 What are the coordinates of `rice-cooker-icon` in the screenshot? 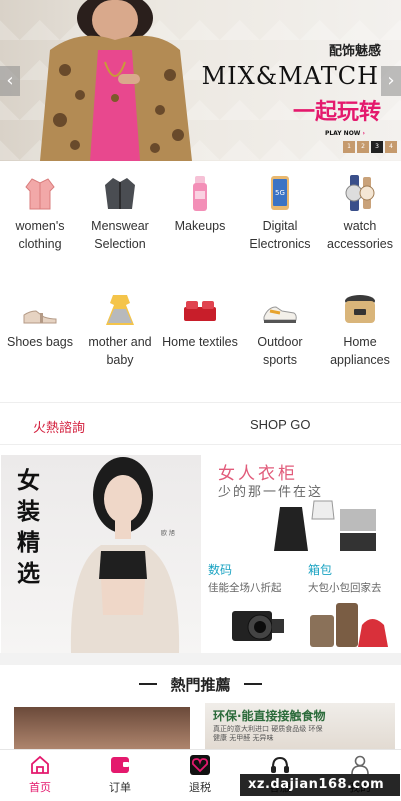 It's located at (360, 309).